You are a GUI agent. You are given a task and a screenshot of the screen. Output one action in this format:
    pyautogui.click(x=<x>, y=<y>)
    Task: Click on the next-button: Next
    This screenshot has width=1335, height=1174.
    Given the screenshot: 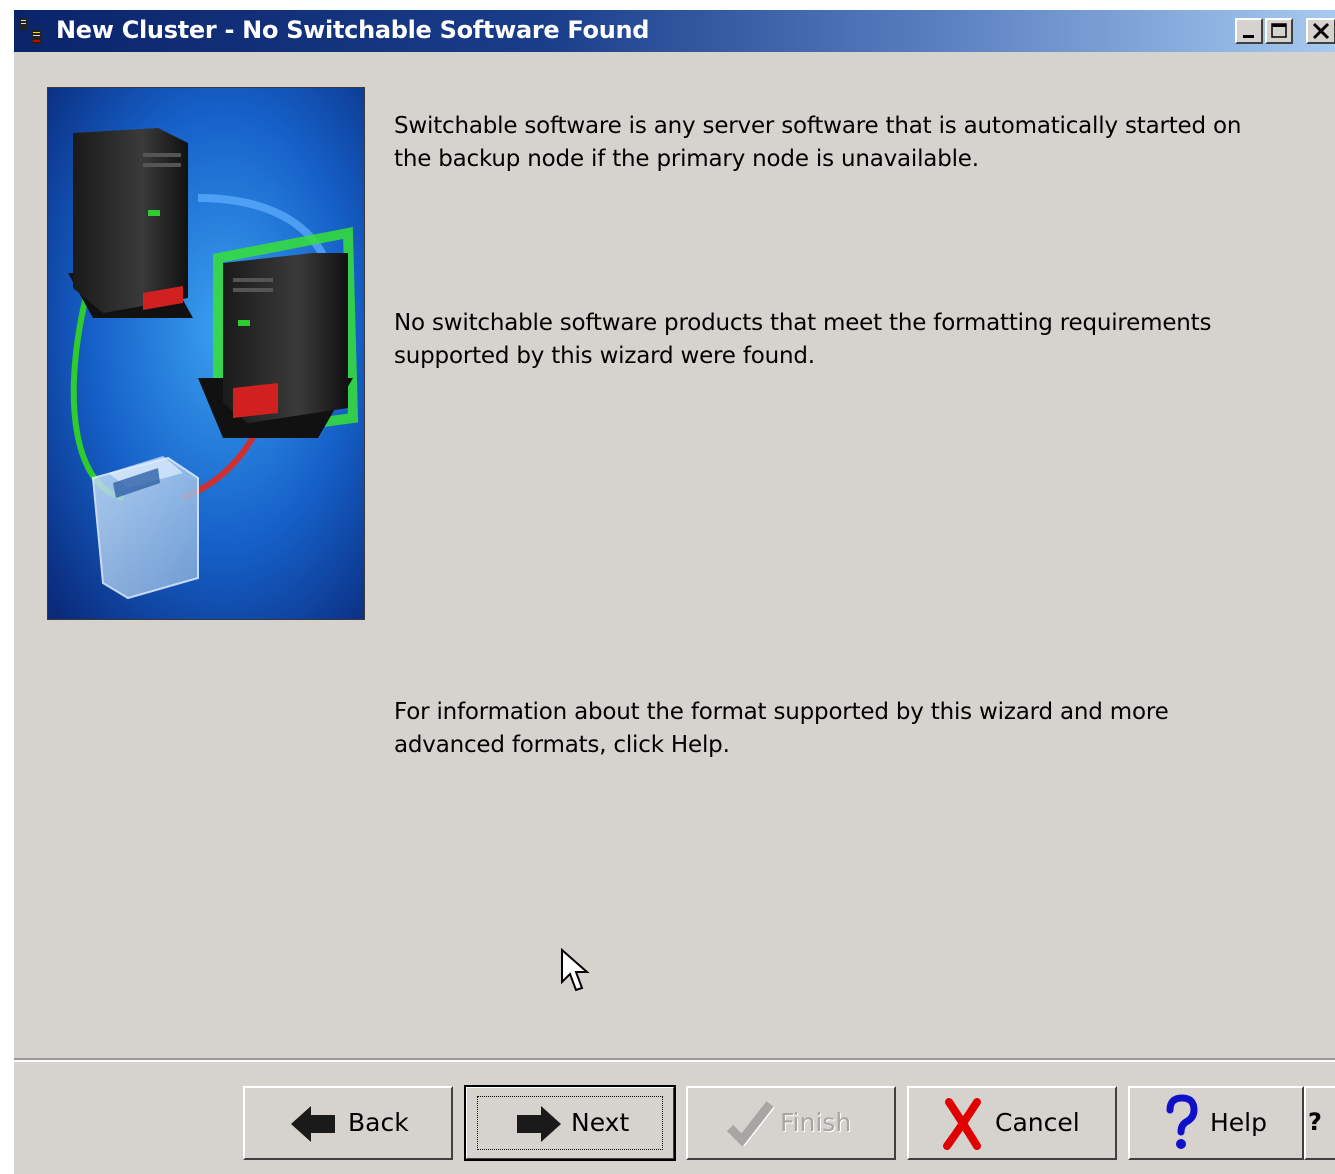 What is the action you would take?
    pyautogui.click(x=570, y=1123)
    